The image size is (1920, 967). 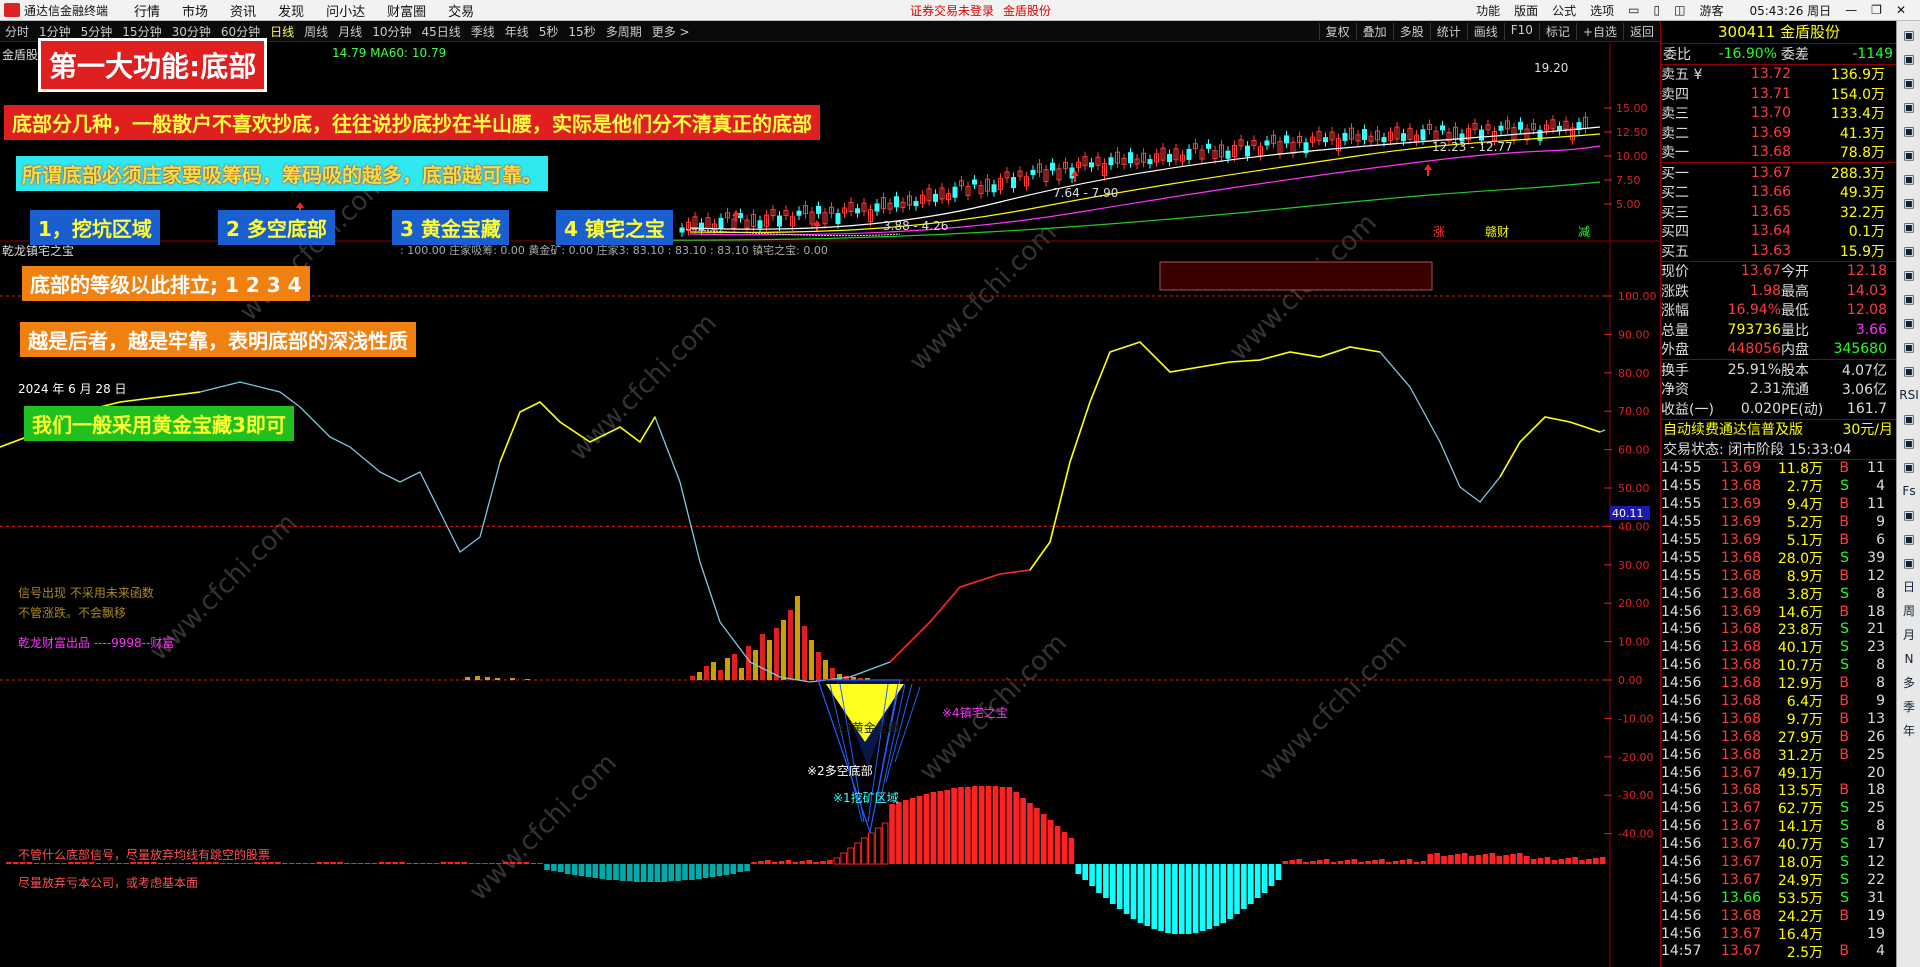 What do you see at coordinates (517, 31) in the screenshot?
I see `period-year: 年线` at bounding box center [517, 31].